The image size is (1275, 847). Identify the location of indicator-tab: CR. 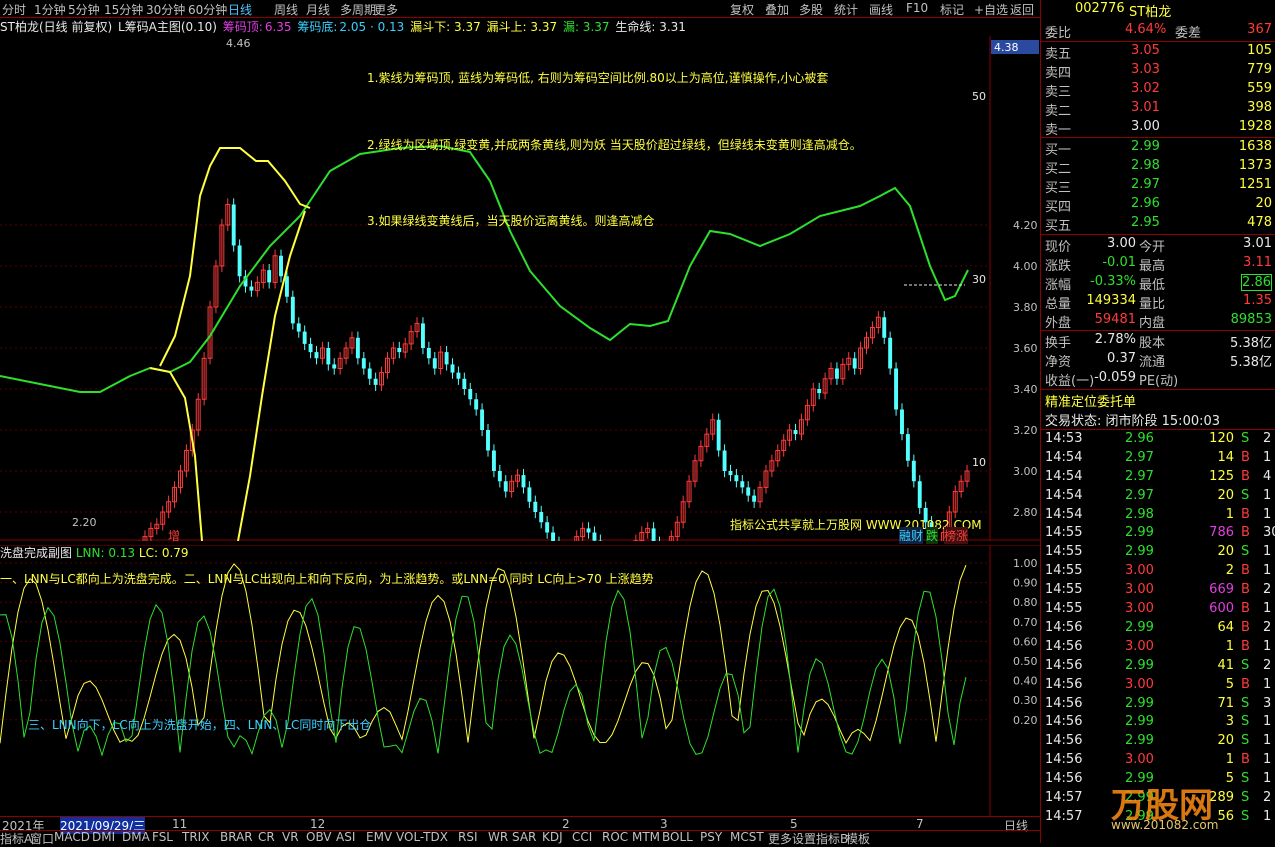
(266, 837).